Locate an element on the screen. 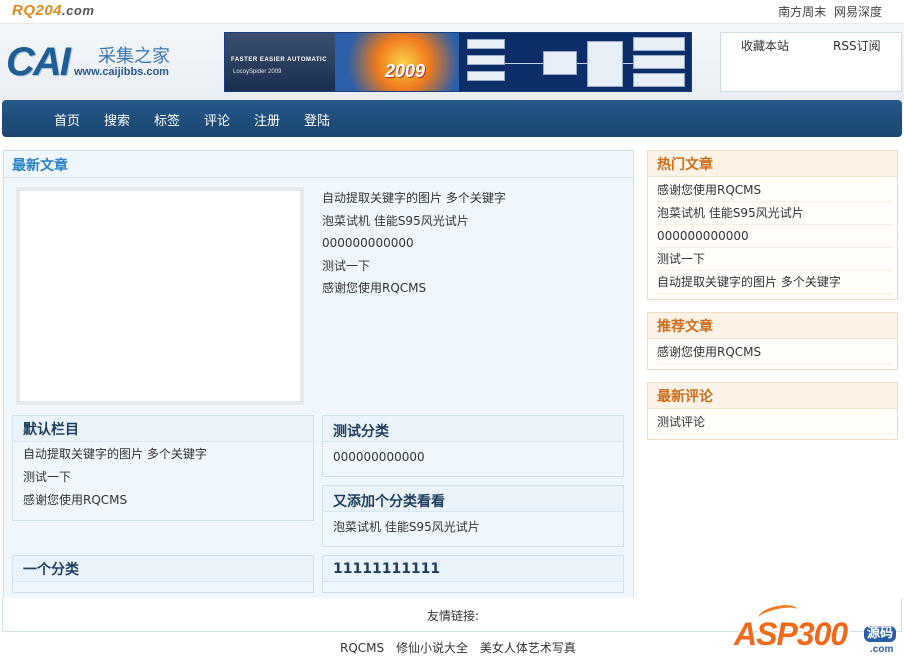 The image size is (904, 658). banner-product: LocoySpider 2009 is located at coordinates (257, 72).